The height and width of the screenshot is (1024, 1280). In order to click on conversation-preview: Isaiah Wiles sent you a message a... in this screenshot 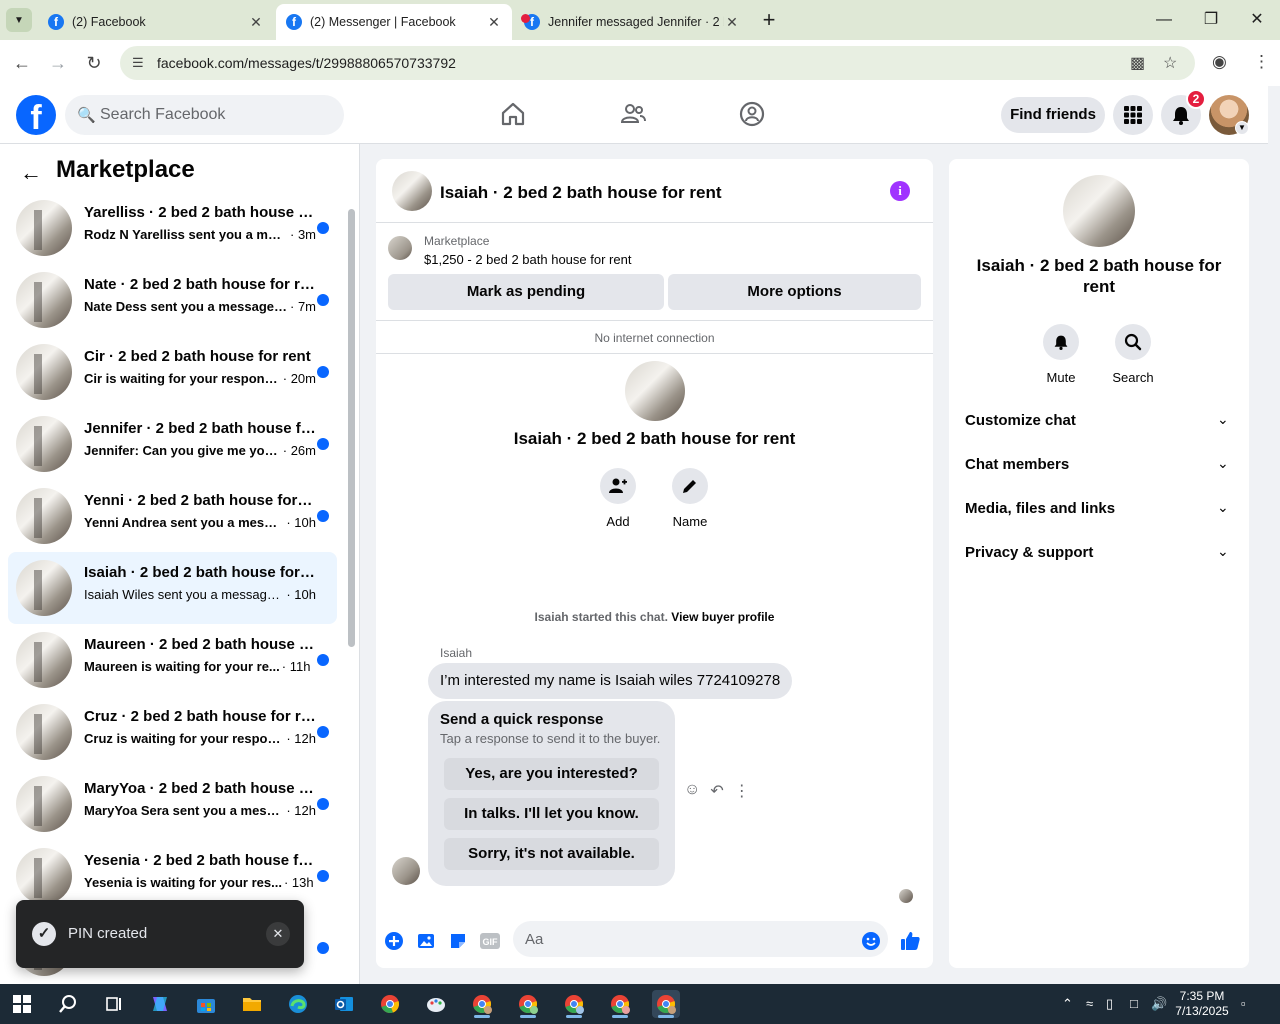, I will do `click(184, 594)`.